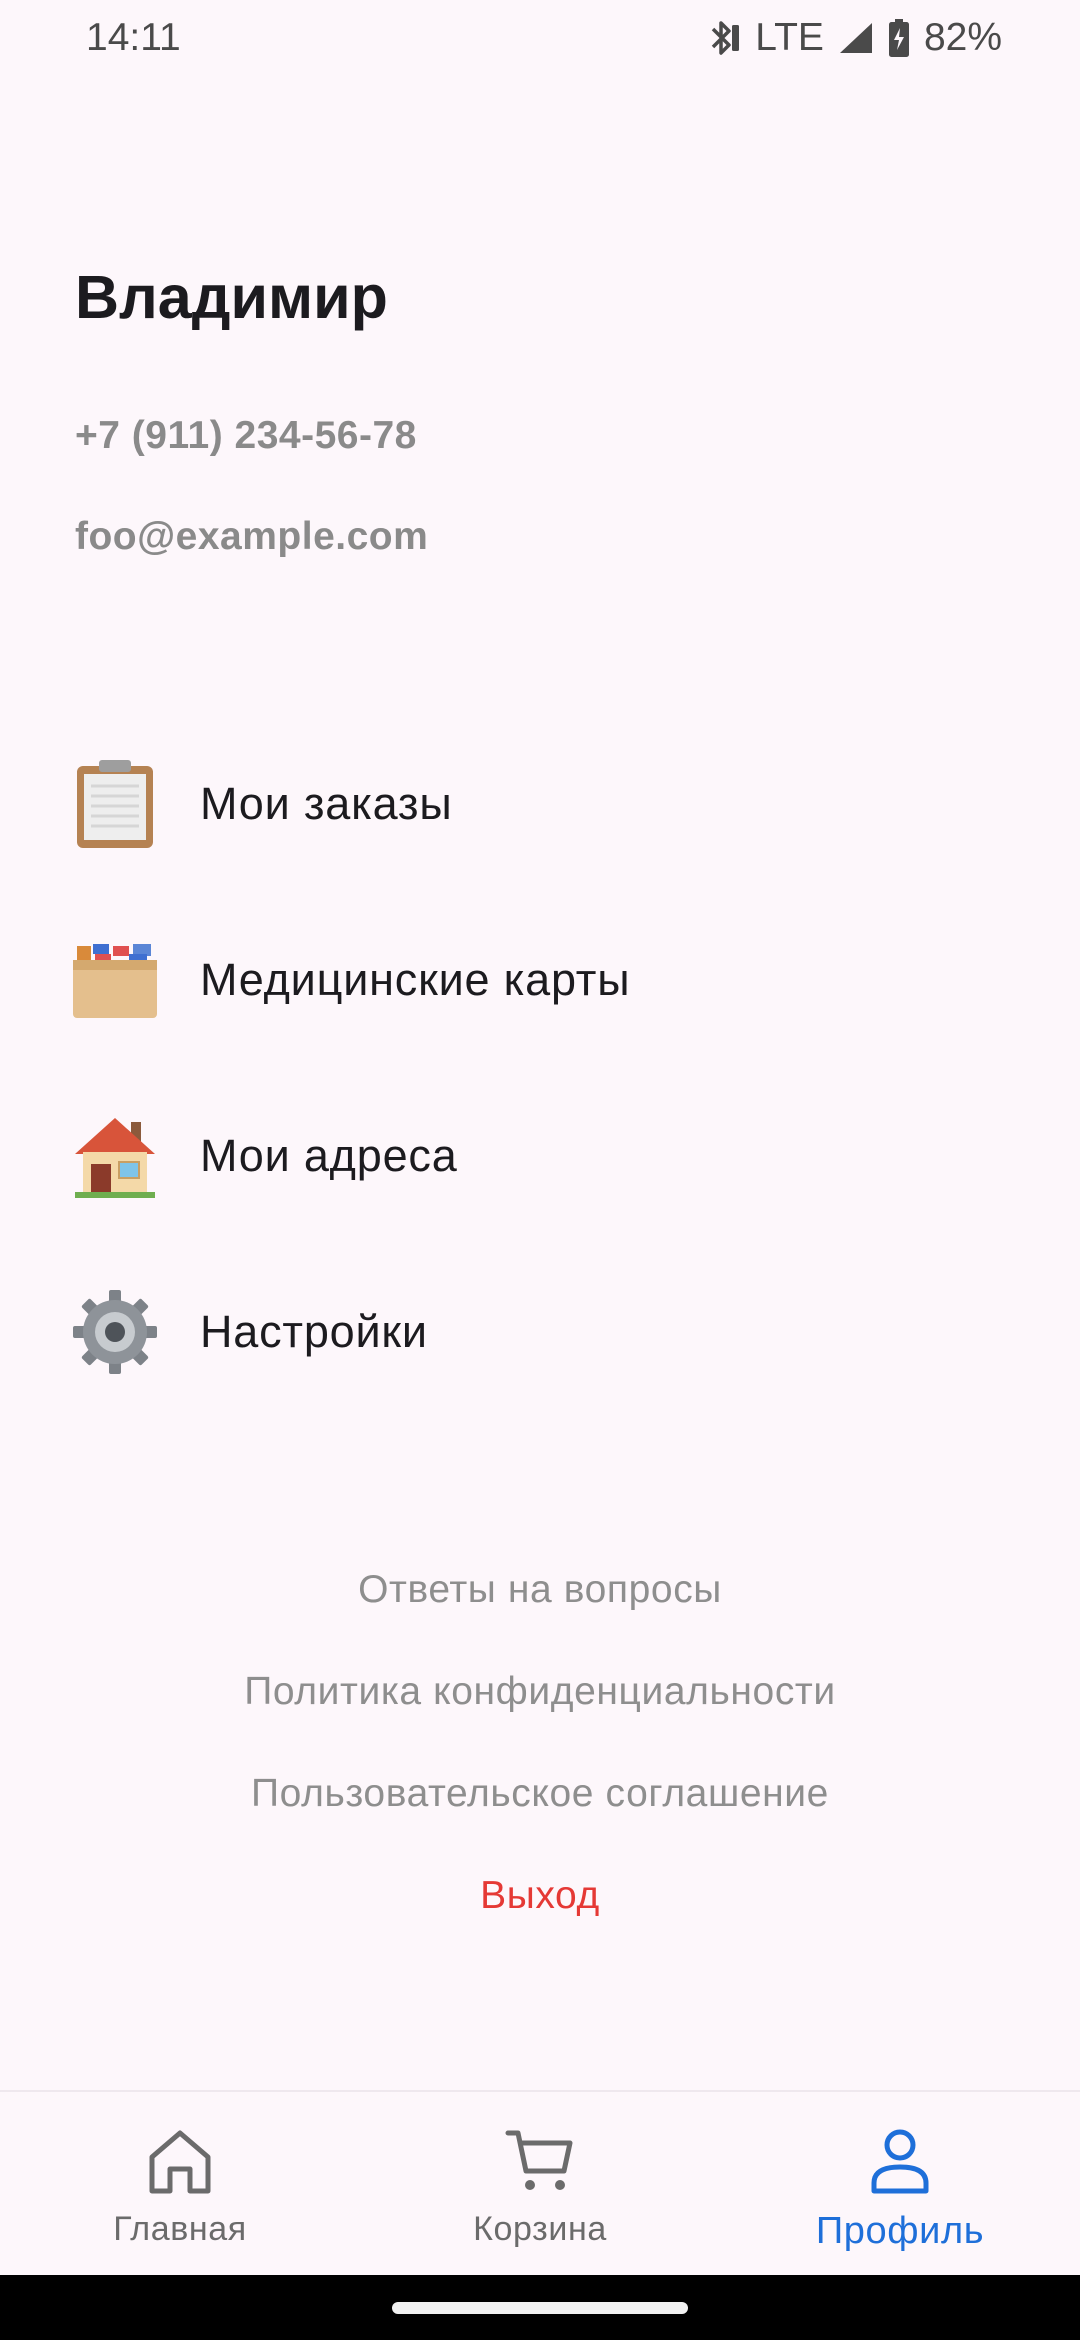  Describe the element at coordinates (900, 2231) in the screenshot. I see `nav-label: Профиль` at that location.